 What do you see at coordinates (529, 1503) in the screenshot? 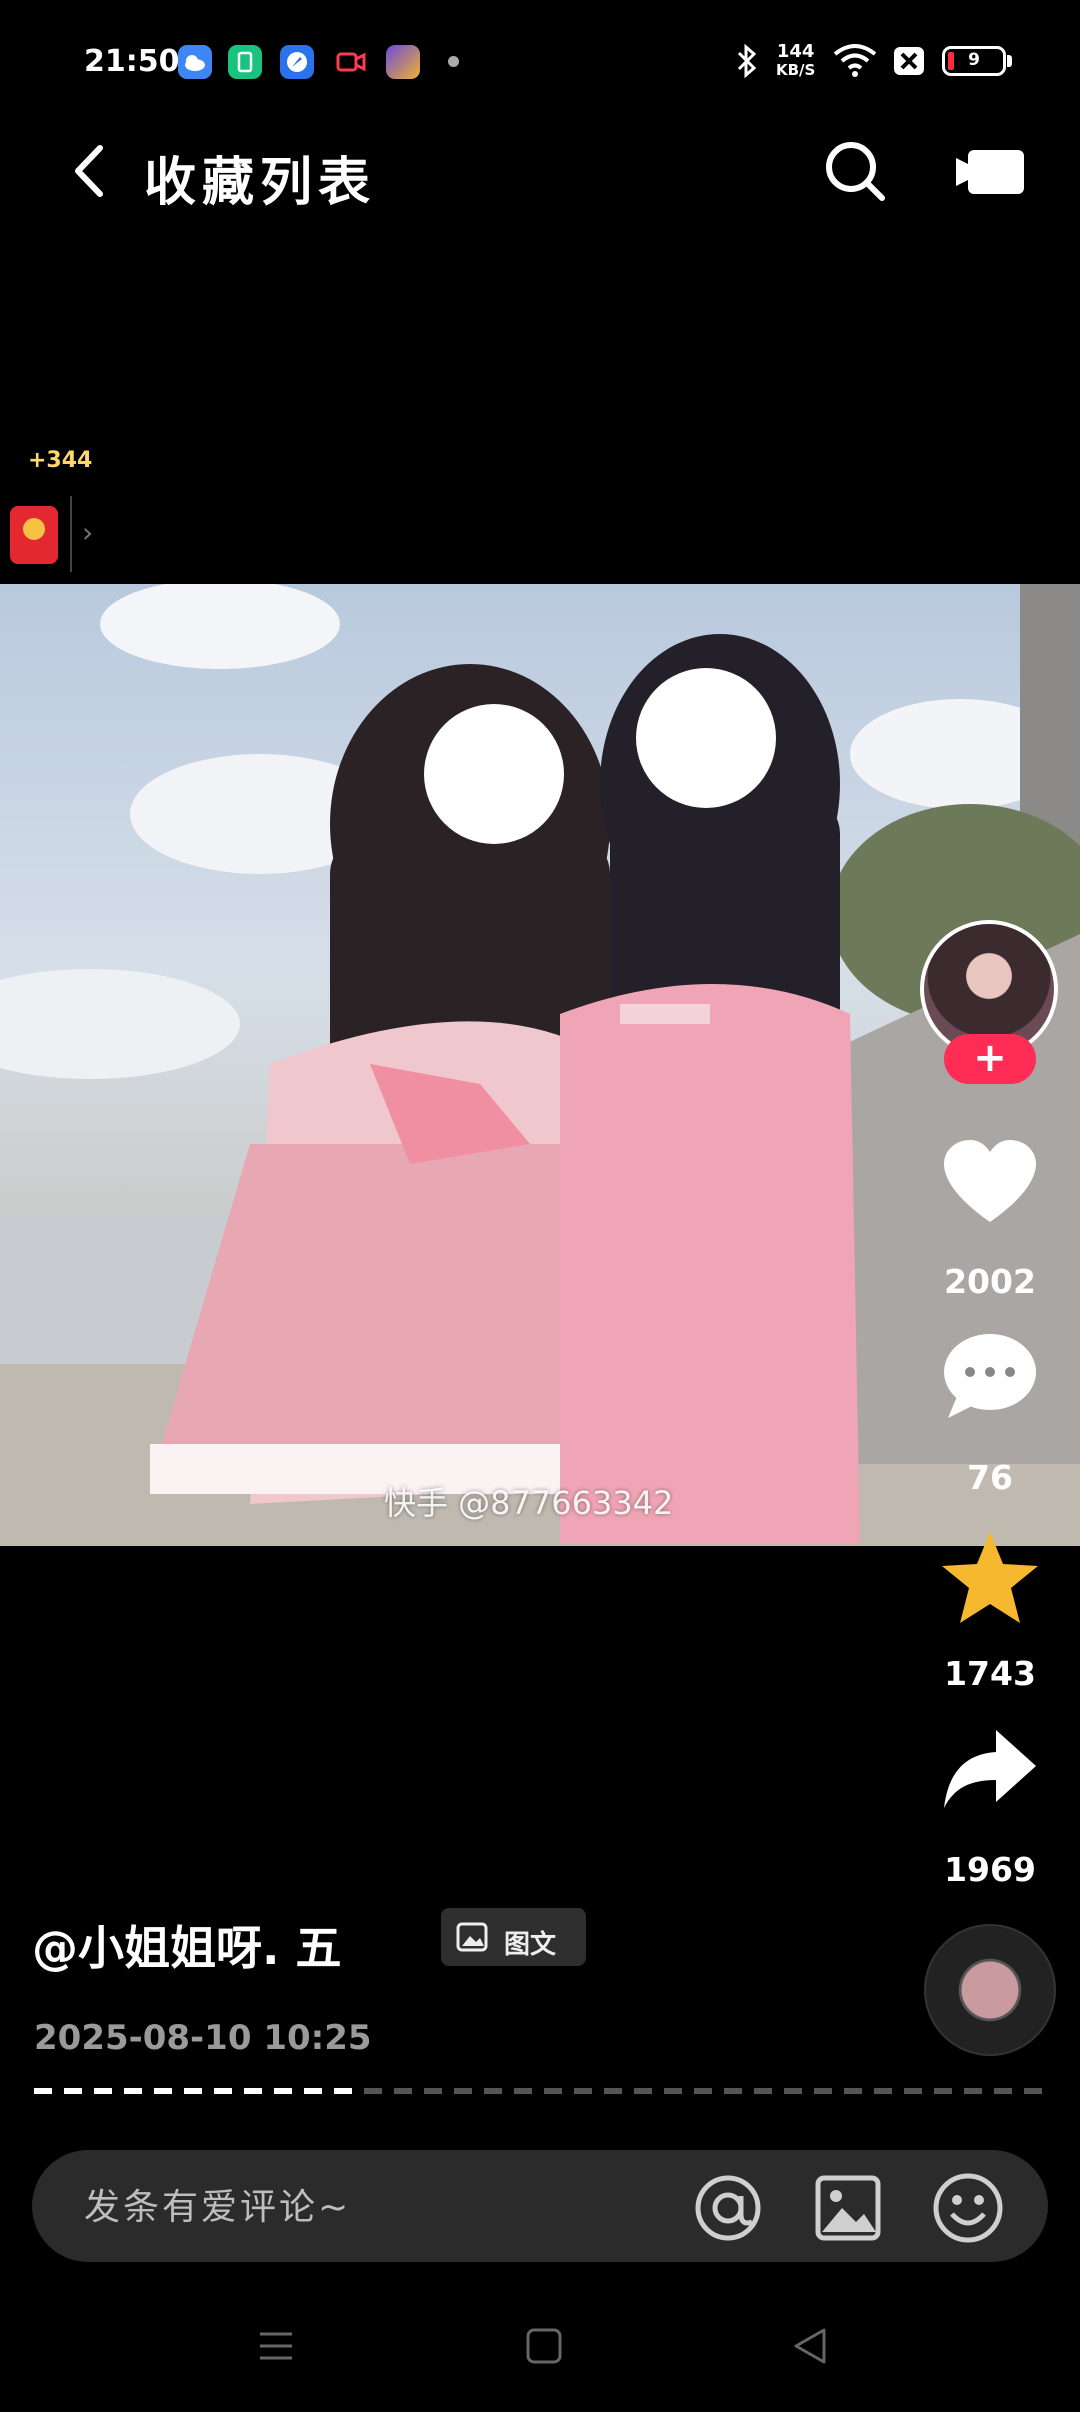
I see `photo-watermark: 快手 @877663342` at bounding box center [529, 1503].